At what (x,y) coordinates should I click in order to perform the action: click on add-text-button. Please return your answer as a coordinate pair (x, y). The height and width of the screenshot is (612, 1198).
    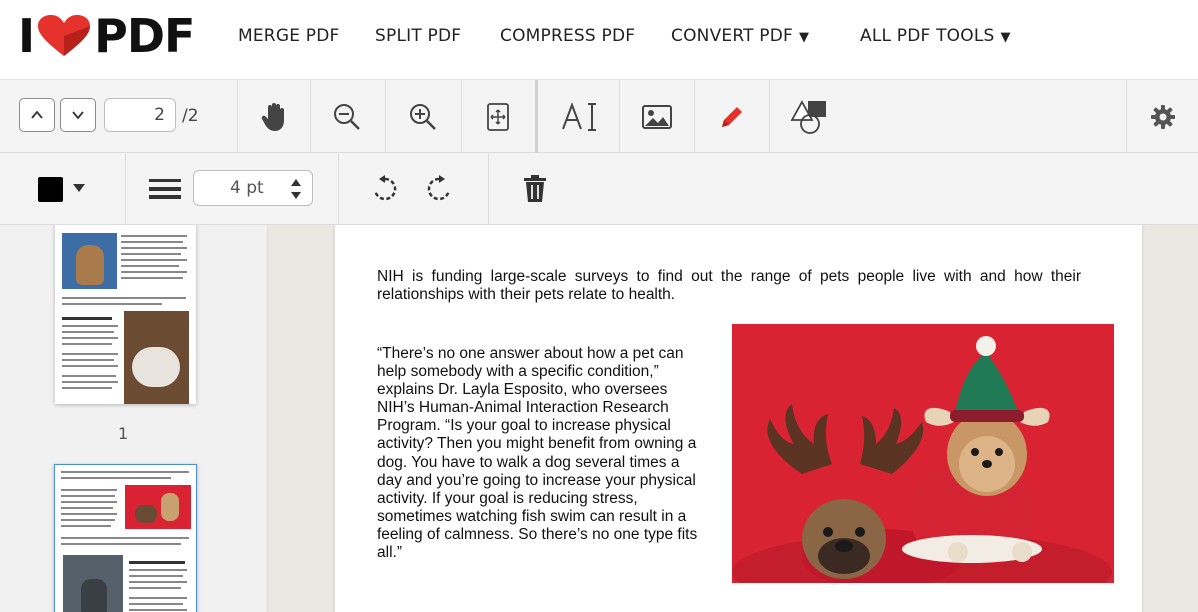
    Looking at the image, I should click on (579, 116).